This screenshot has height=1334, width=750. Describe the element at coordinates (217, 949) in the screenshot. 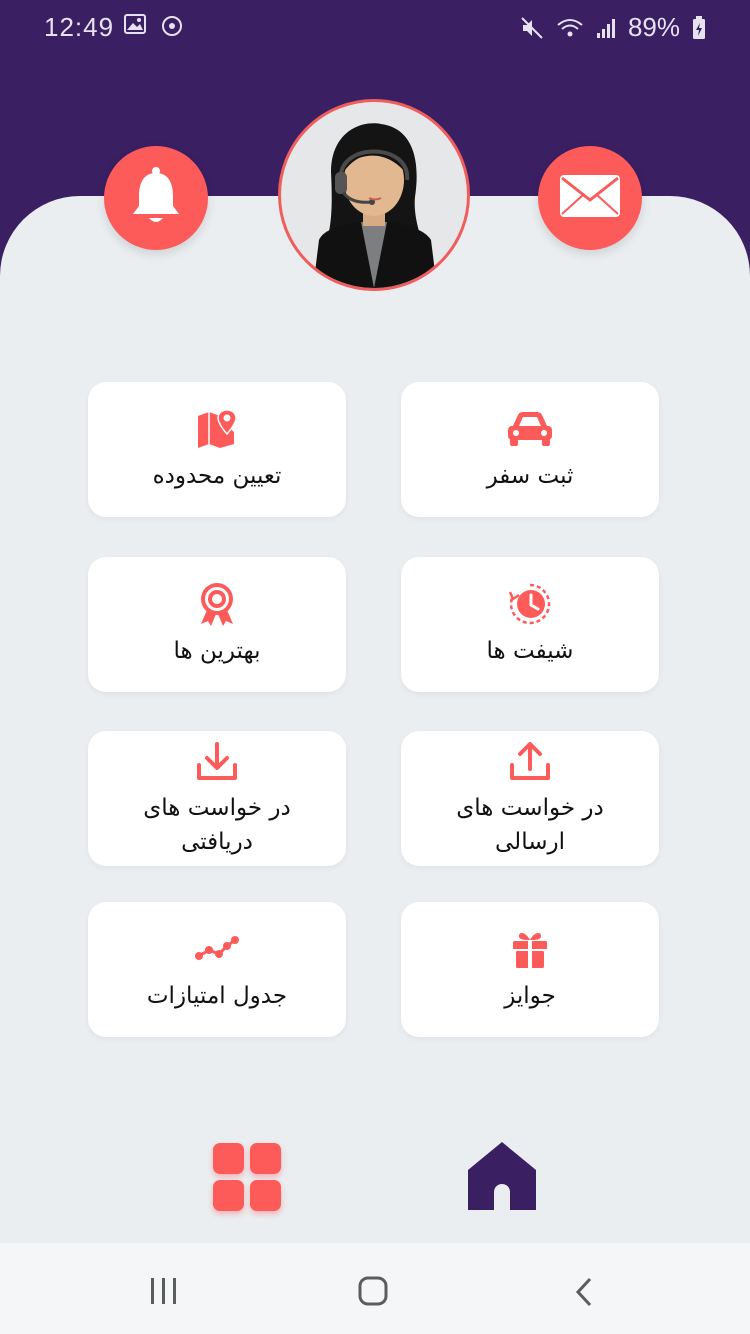

I see `graph-line-icon` at that location.